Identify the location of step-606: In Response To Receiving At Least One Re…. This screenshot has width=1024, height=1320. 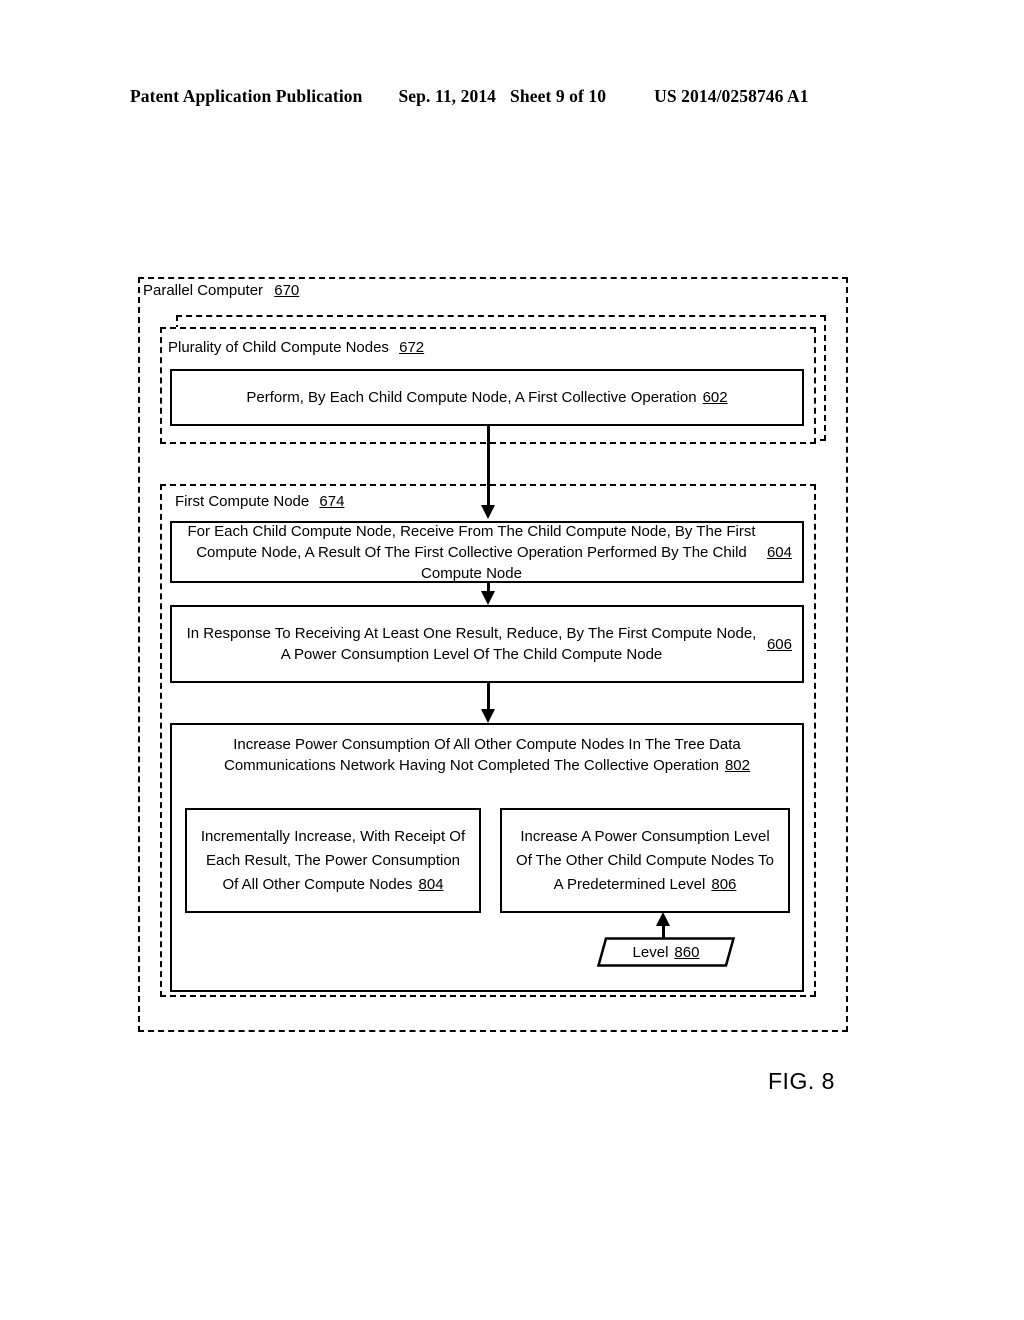
(487, 644).